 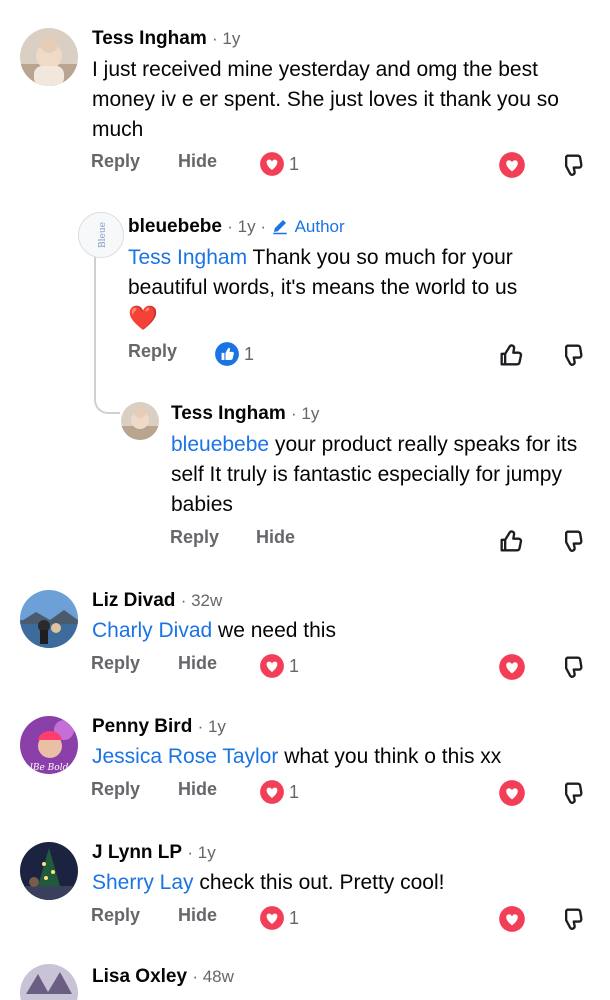 I want to click on comment-timestamp: · 32w, so click(x=202, y=600).